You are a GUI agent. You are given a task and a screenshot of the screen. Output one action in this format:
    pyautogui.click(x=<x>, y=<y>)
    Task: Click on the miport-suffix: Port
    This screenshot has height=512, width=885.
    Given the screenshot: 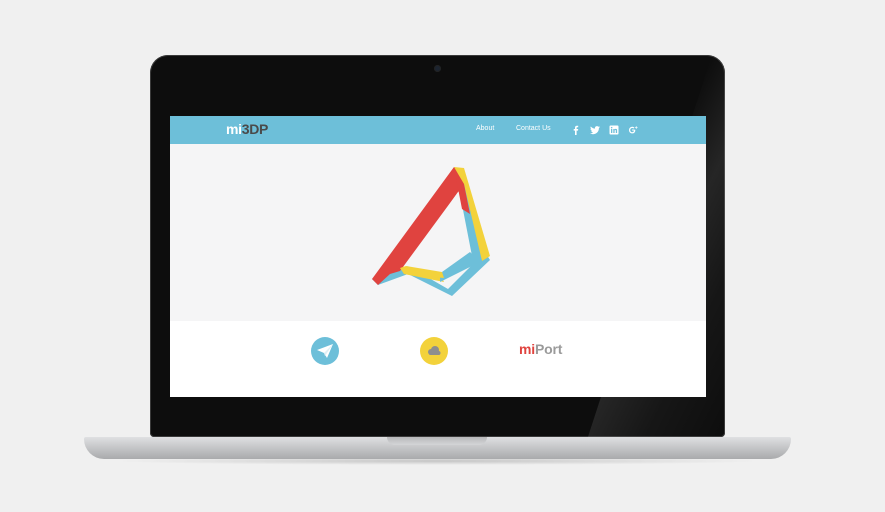 What is the action you would take?
    pyautogui.click(x=548, y=349)
    